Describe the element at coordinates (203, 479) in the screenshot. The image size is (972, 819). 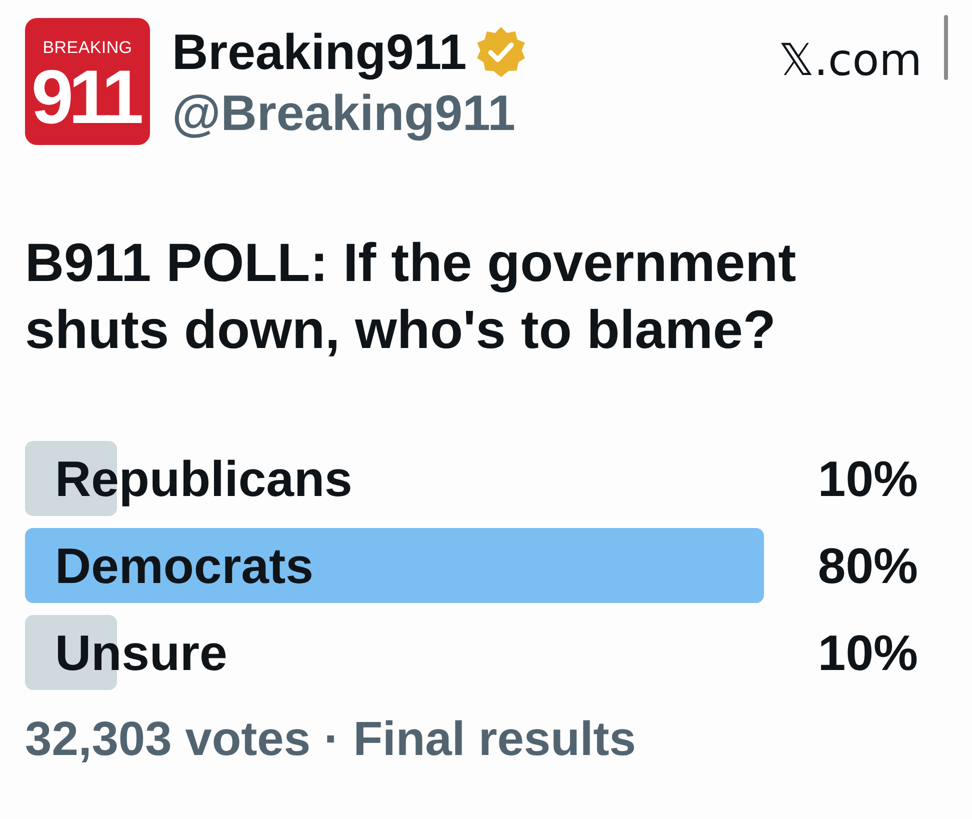
I see `option-label: Republicans` at that location.